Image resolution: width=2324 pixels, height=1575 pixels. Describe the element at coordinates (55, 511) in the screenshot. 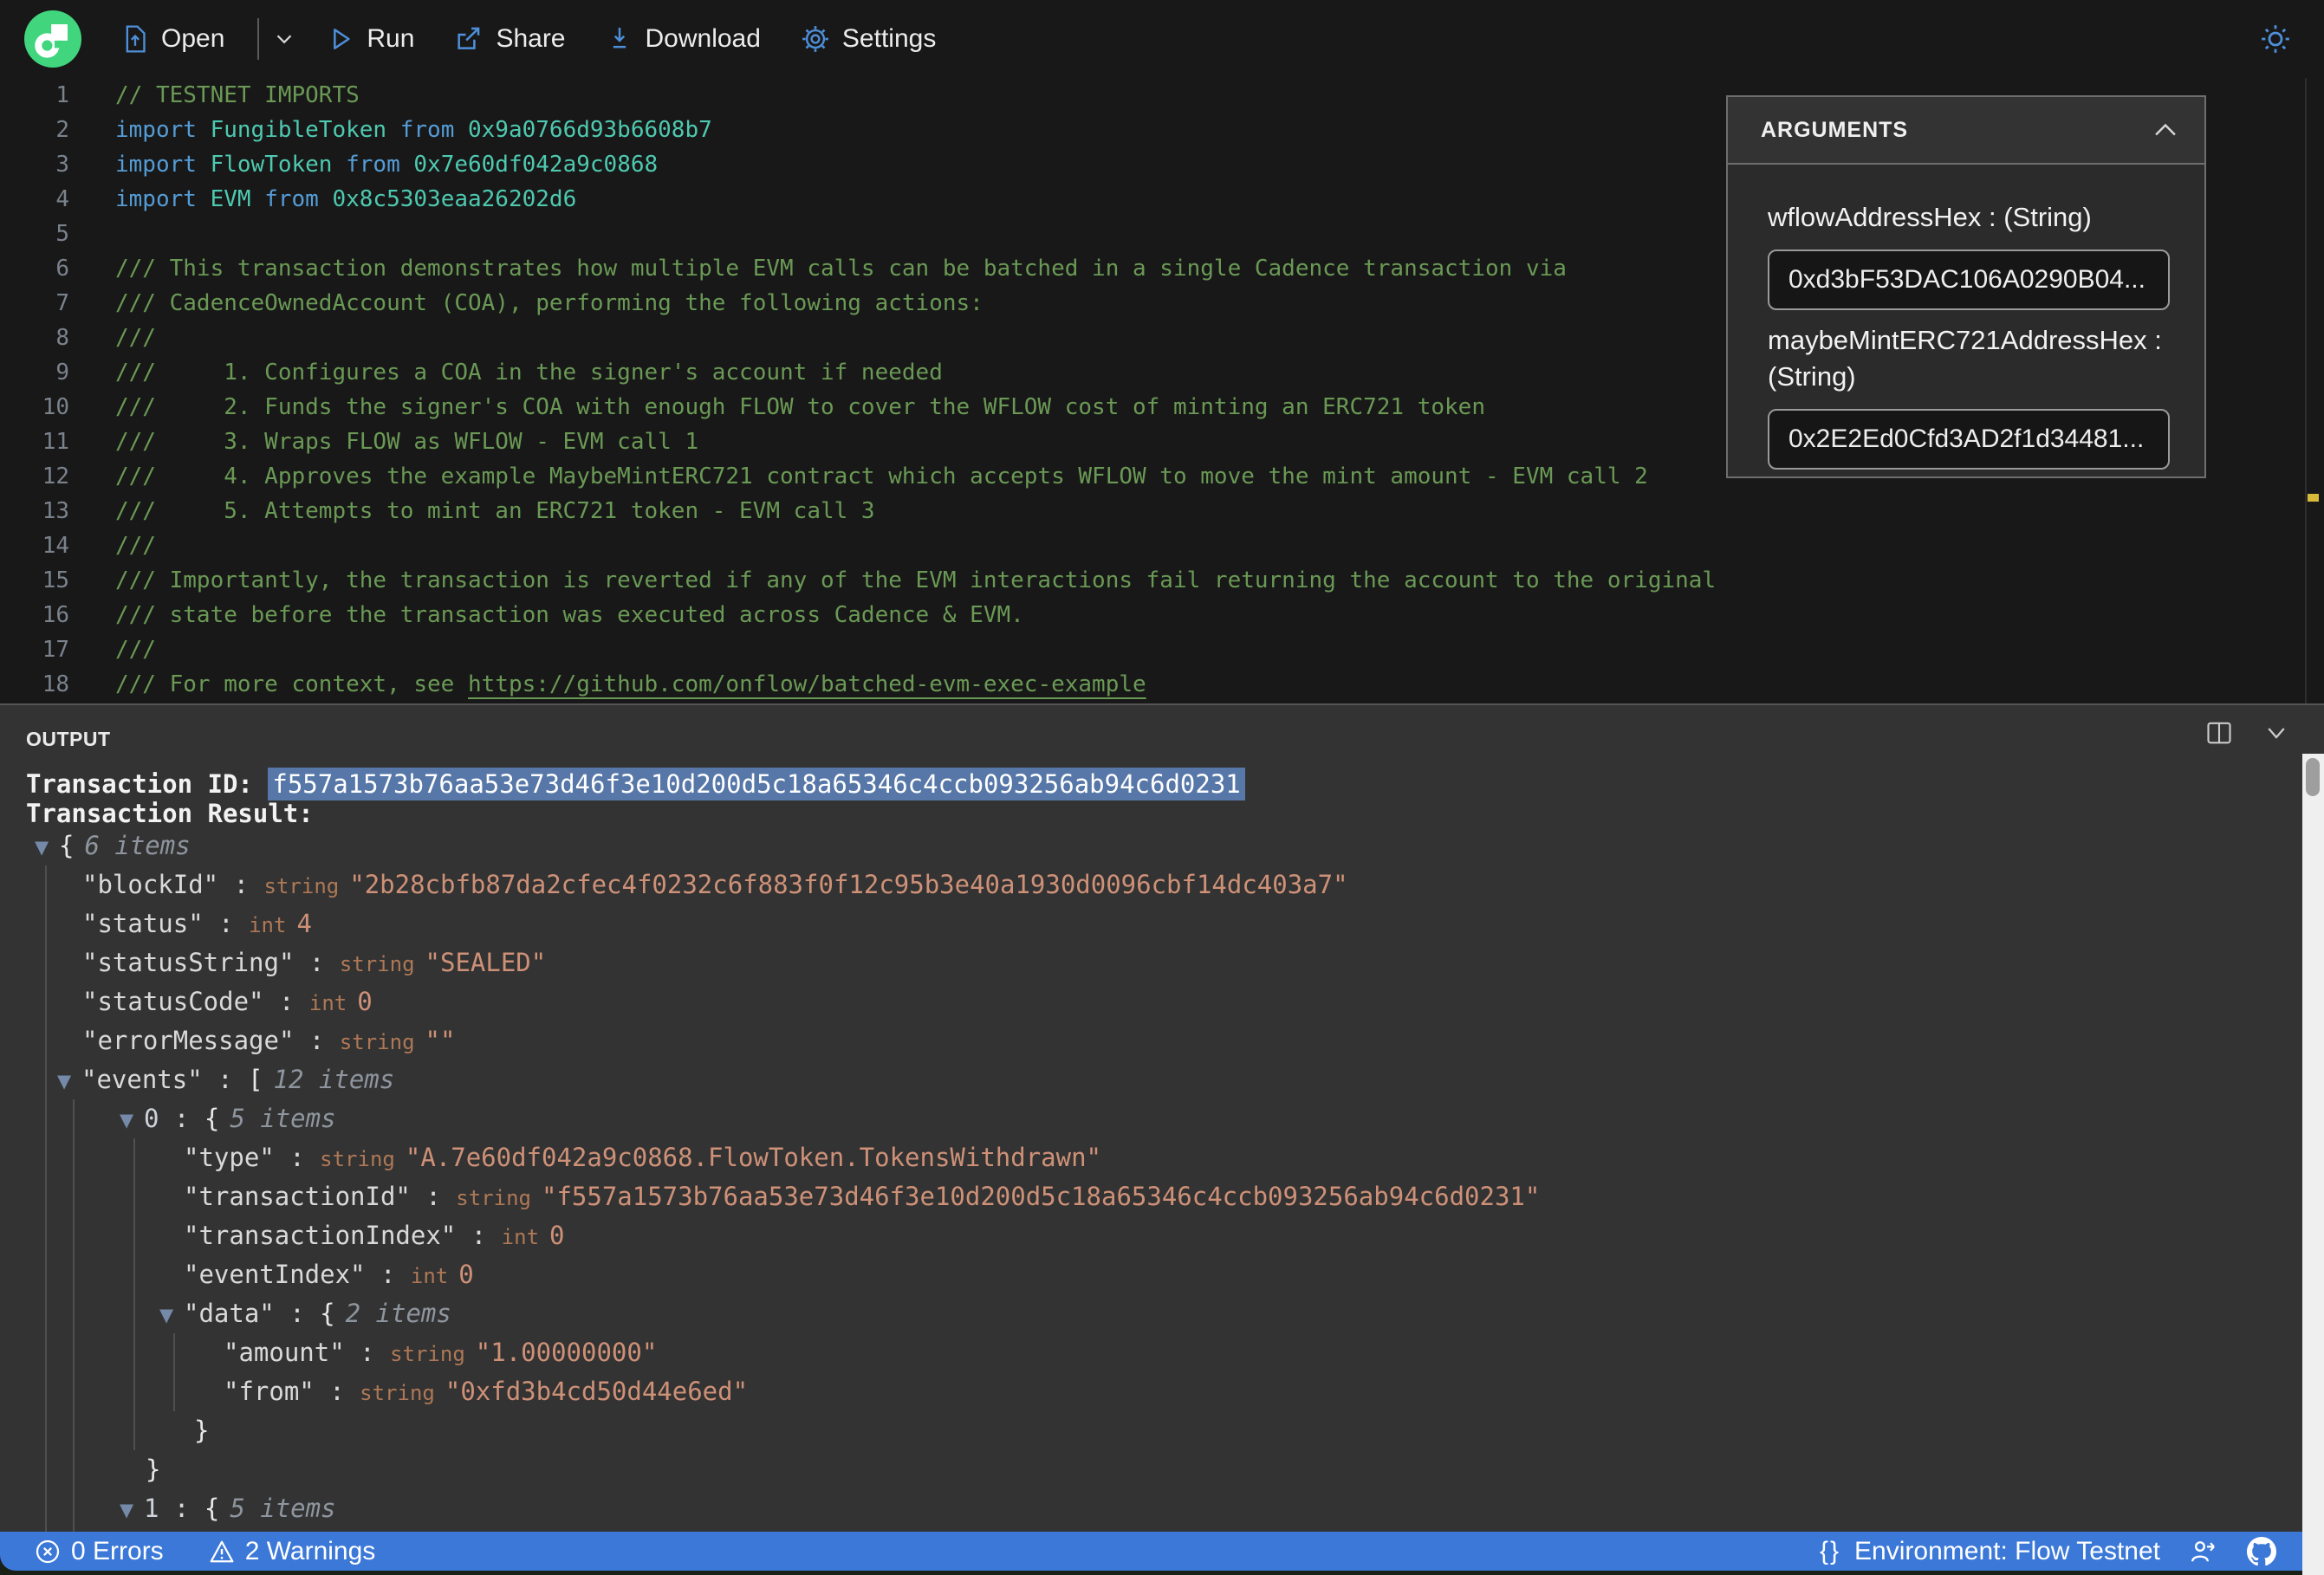

I see `line-number: 13` at that location.